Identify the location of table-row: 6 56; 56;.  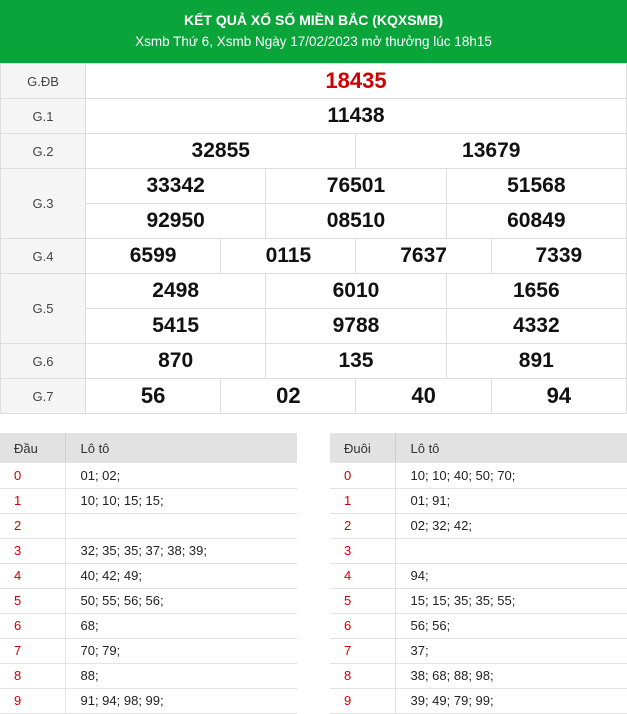
(478, 626).